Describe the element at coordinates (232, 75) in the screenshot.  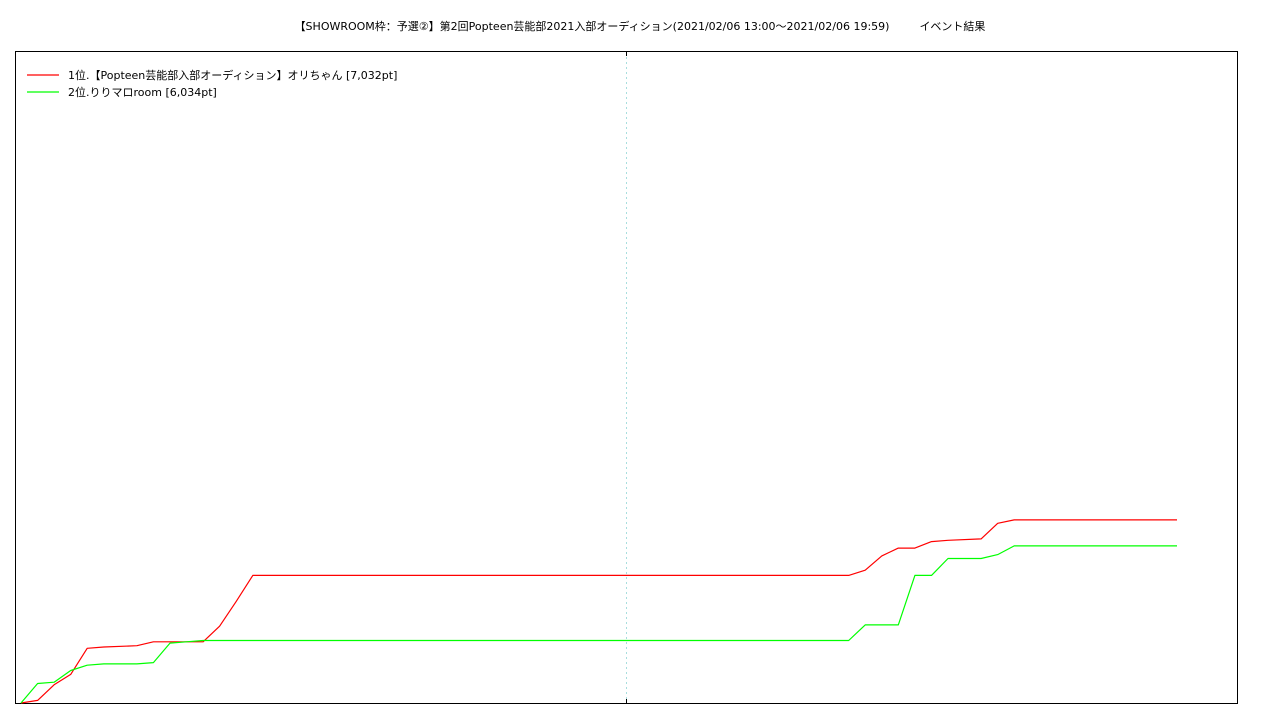
I see `legend-label-1: 1位.【Popteen芸能部入部オーディション】オリちゃん [7,032pt]` at that location.